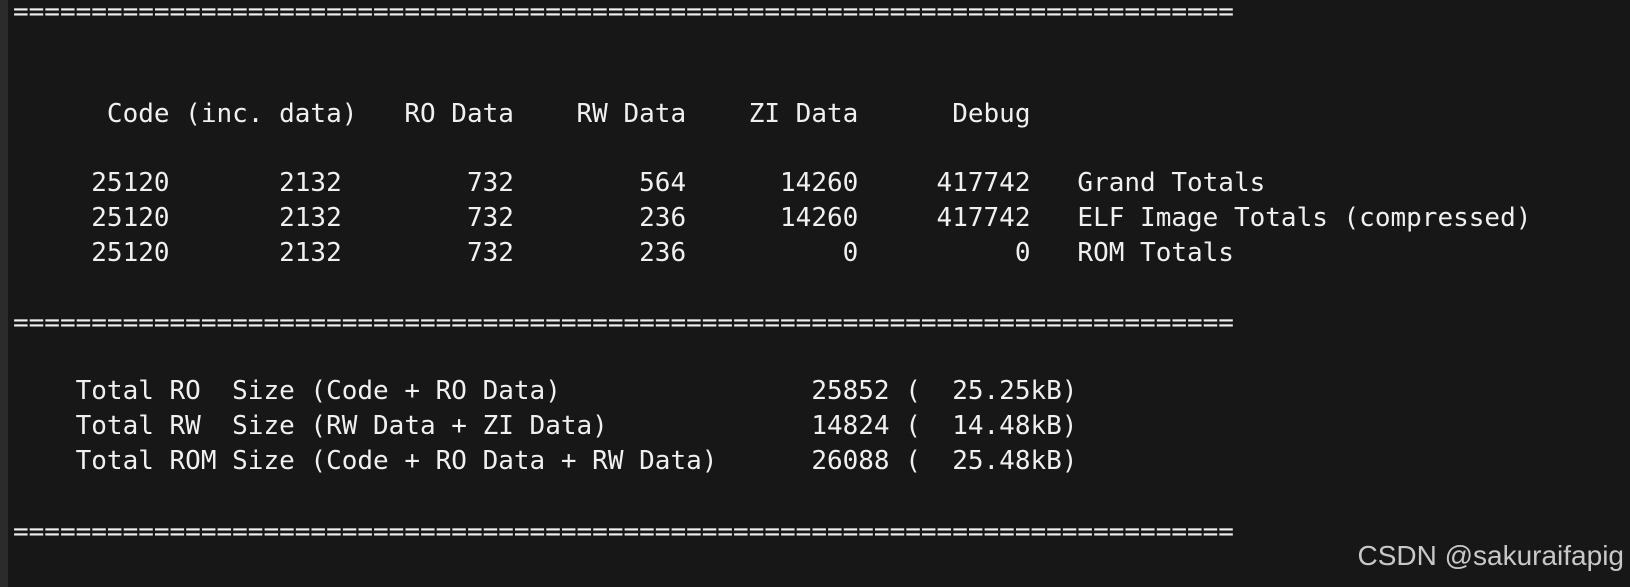 This screenshot has height=587, width=1630. What do you see at coordinates (4, 293) in the screenshot?
I see `terminal-left-border` at bounding box center [4, 293].